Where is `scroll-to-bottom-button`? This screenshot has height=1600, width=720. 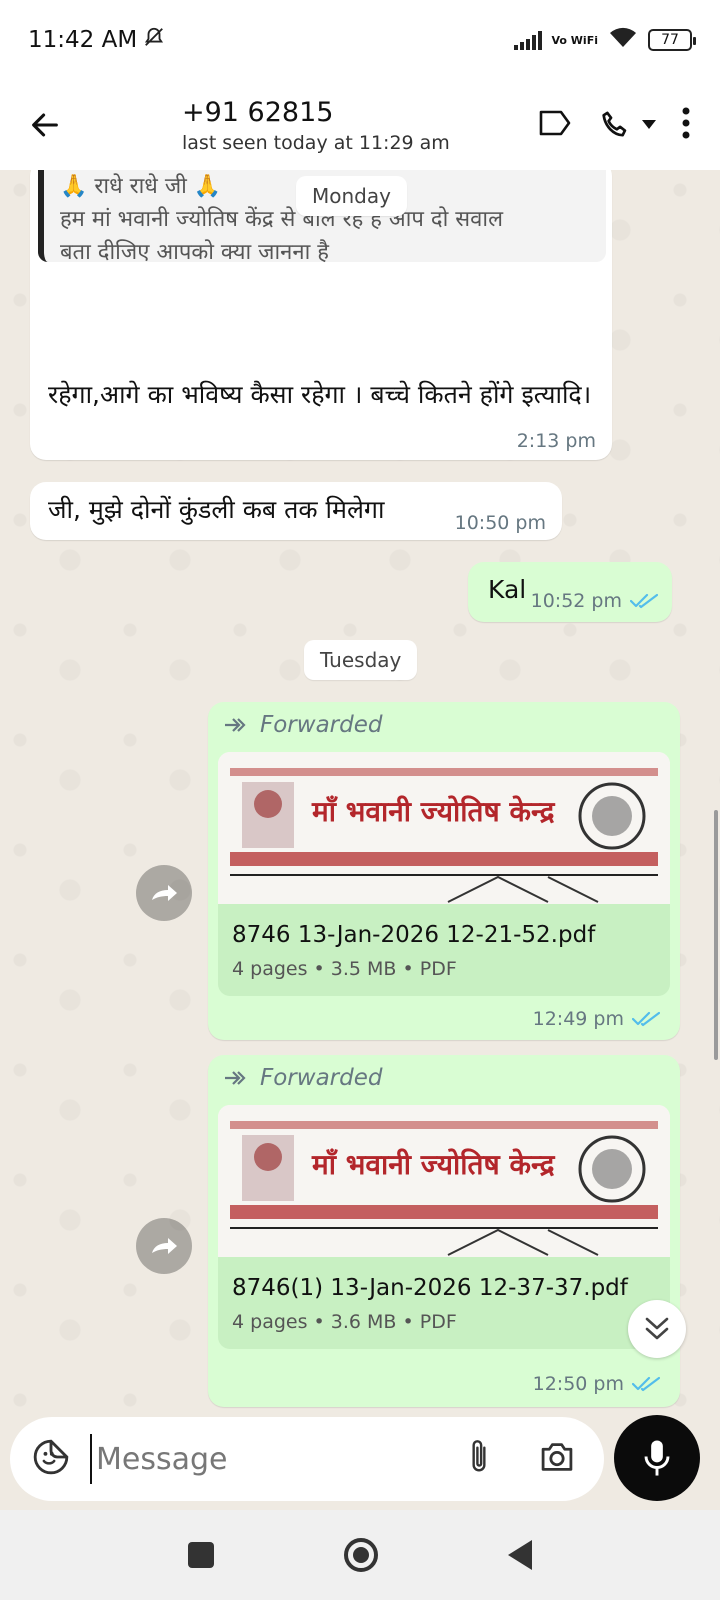 scroll-to-bottom-button is located at coordinates (657, 1329).